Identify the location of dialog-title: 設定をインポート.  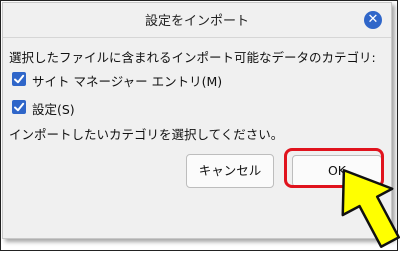
(196, 21).